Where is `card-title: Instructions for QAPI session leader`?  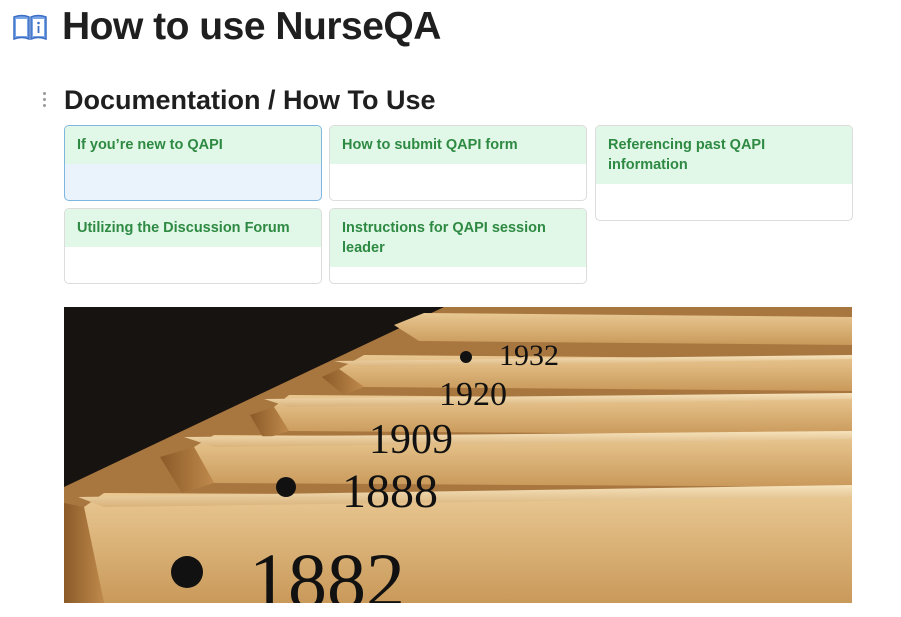
card-title: Instructions for QAPI session leader is located at coordinates (458, 238).